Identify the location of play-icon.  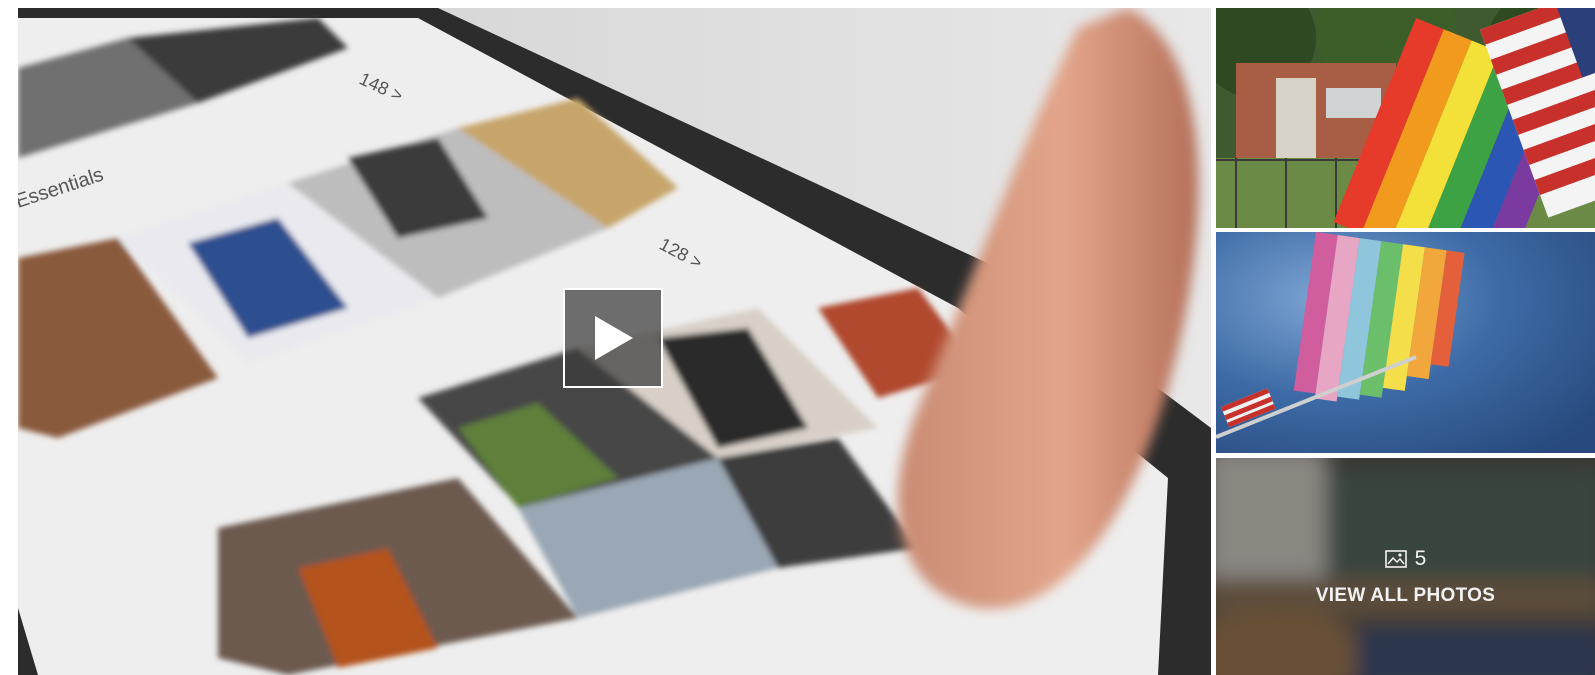
(614, 338).